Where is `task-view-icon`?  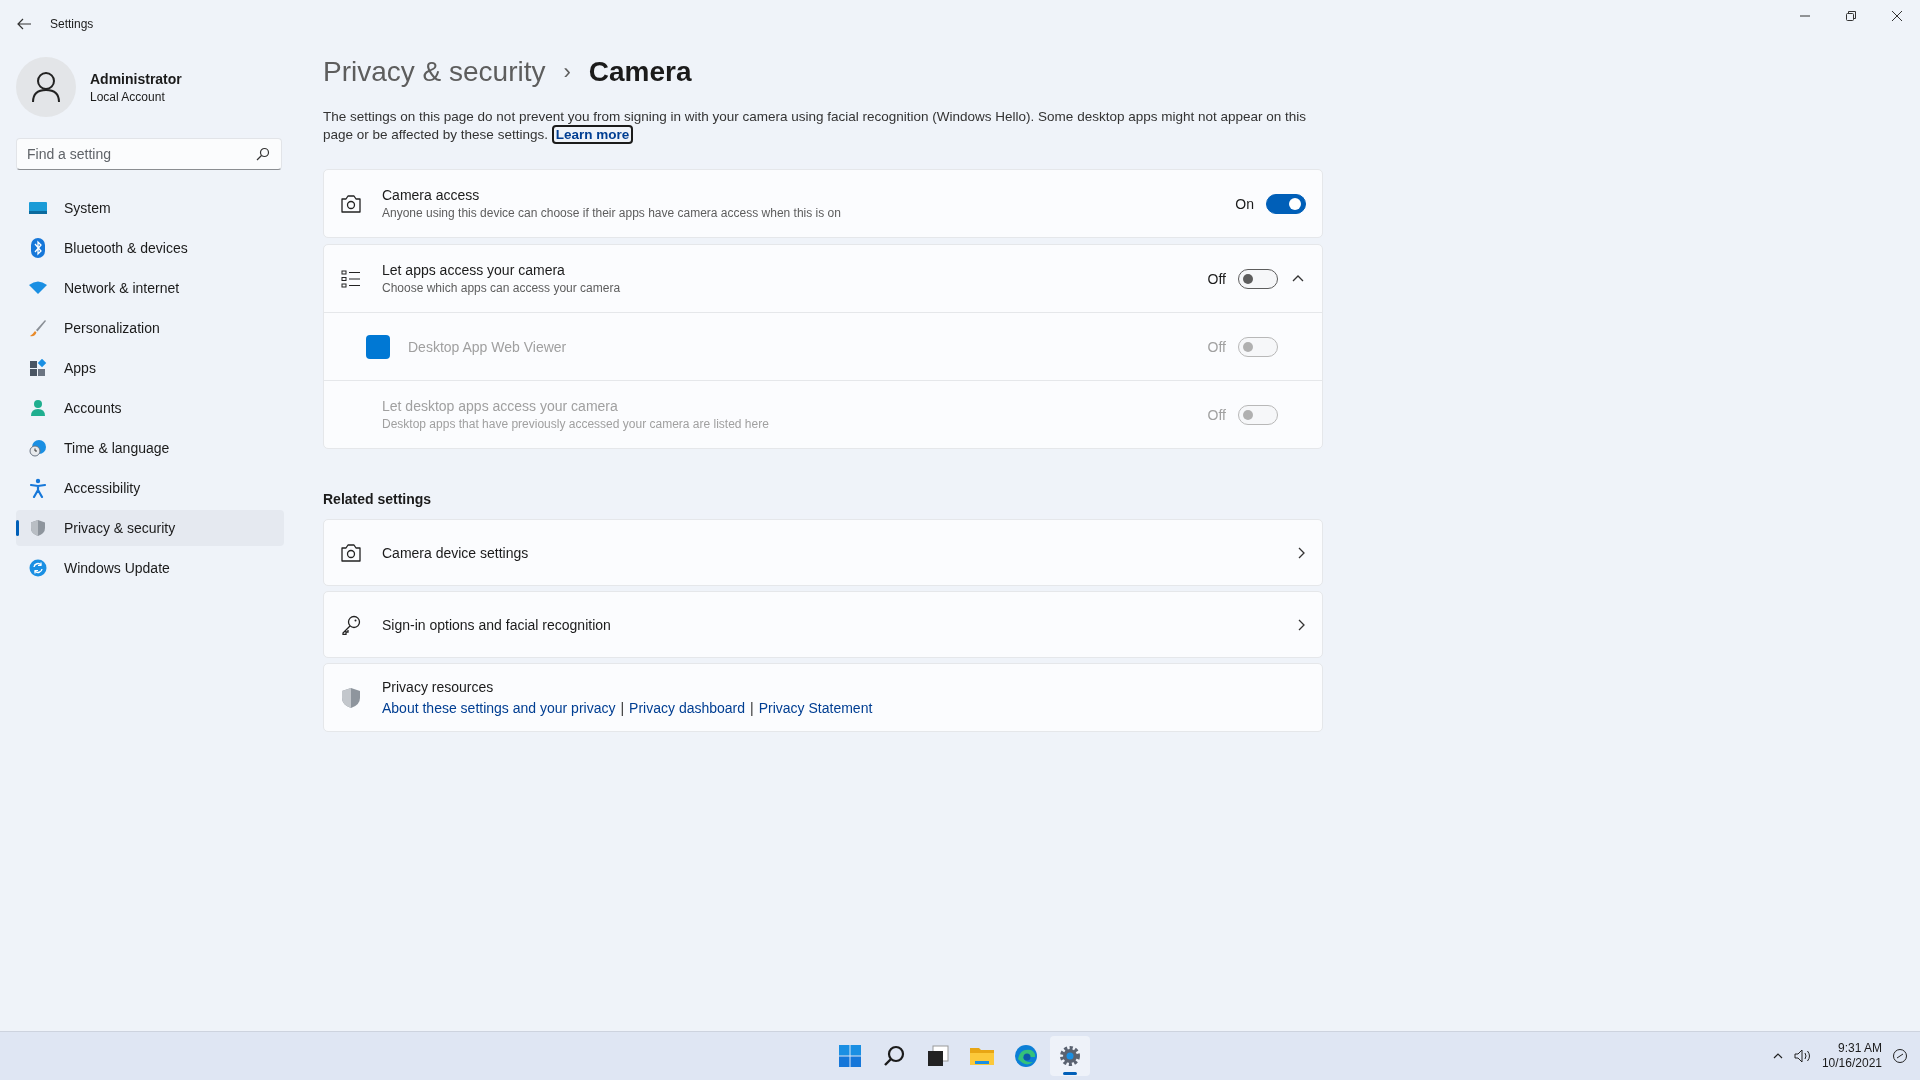
task-view-icon is located at coordinates (938, 1056).